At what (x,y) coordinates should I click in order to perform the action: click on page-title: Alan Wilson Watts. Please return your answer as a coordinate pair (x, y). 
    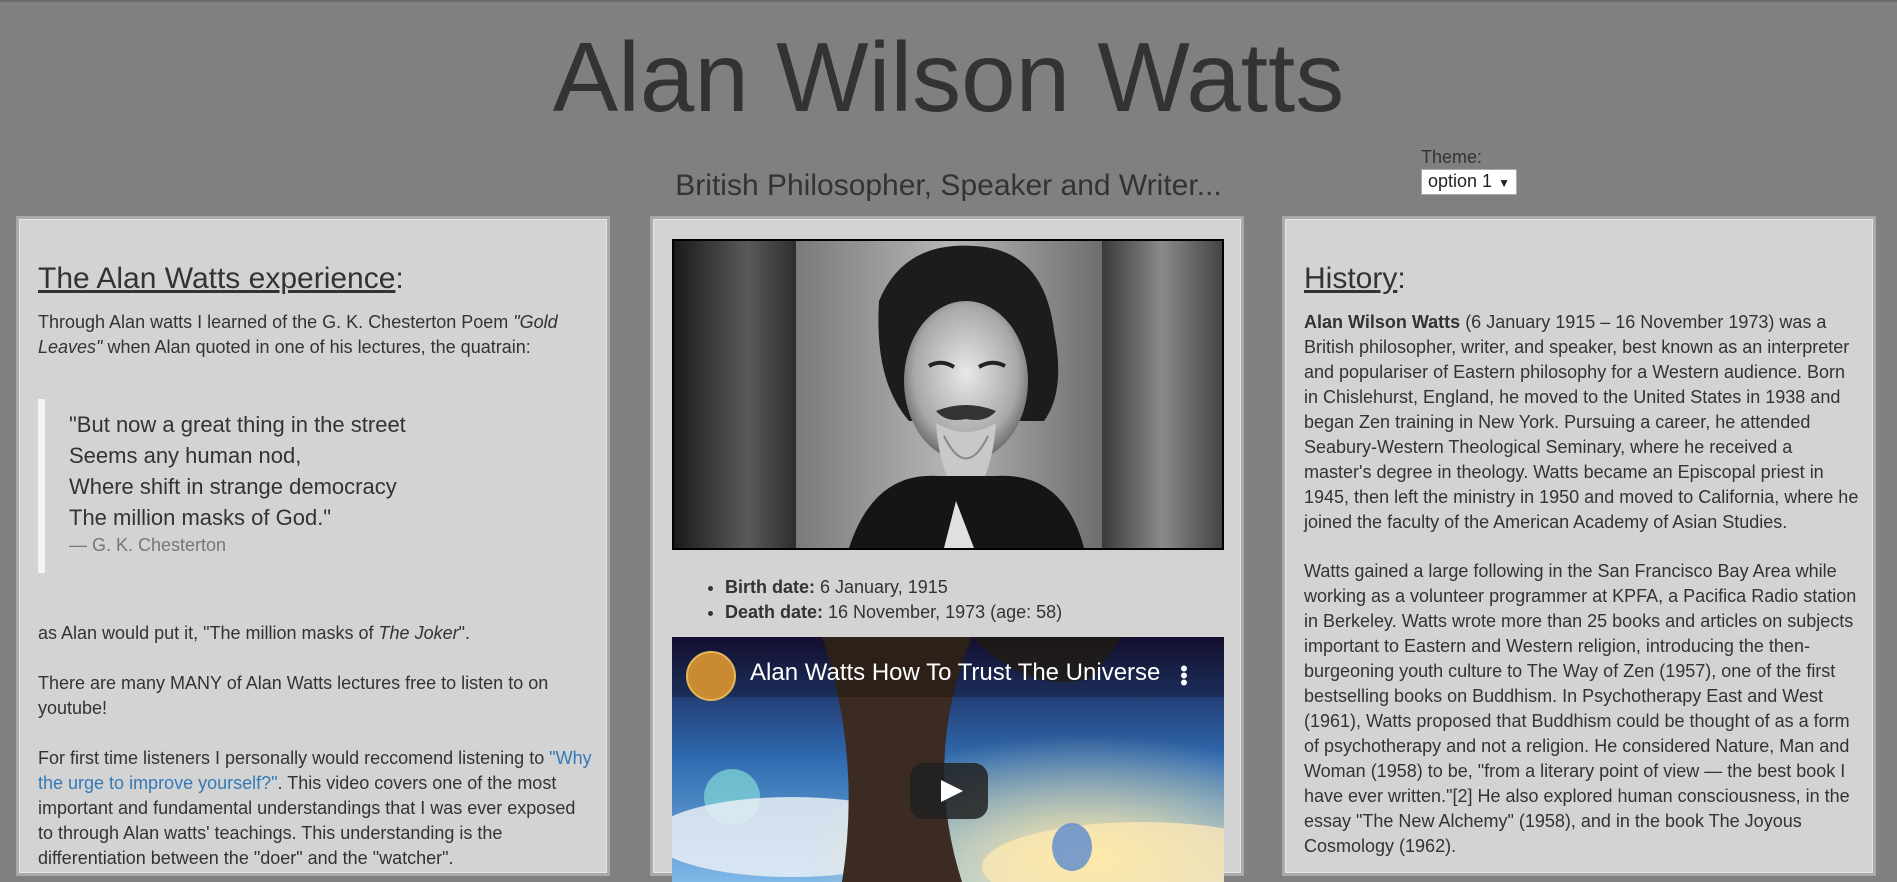
    Looking at the image, I should click on (948, 77).